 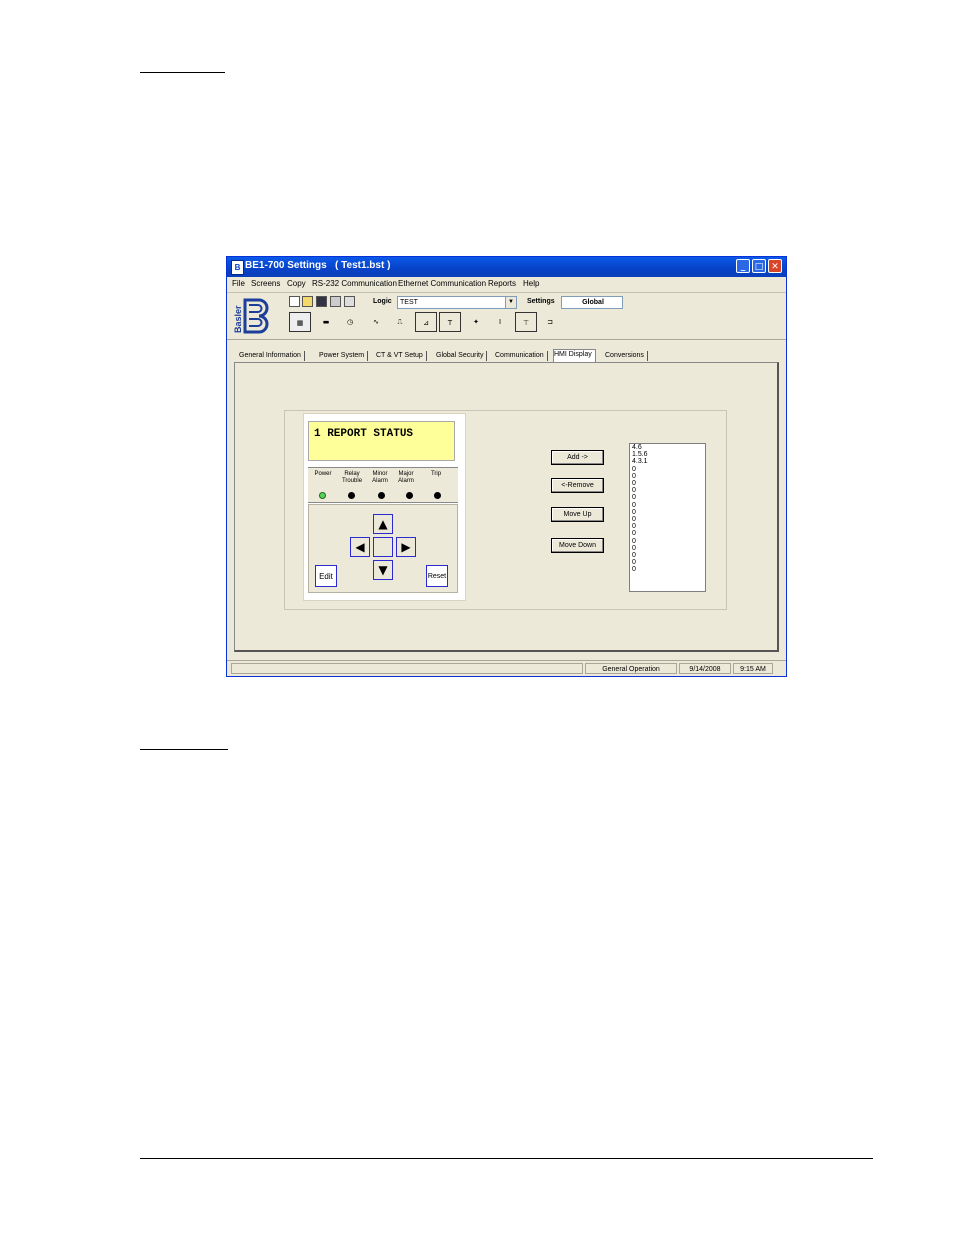 I want to click on power-led, so click(x=322, y=495).